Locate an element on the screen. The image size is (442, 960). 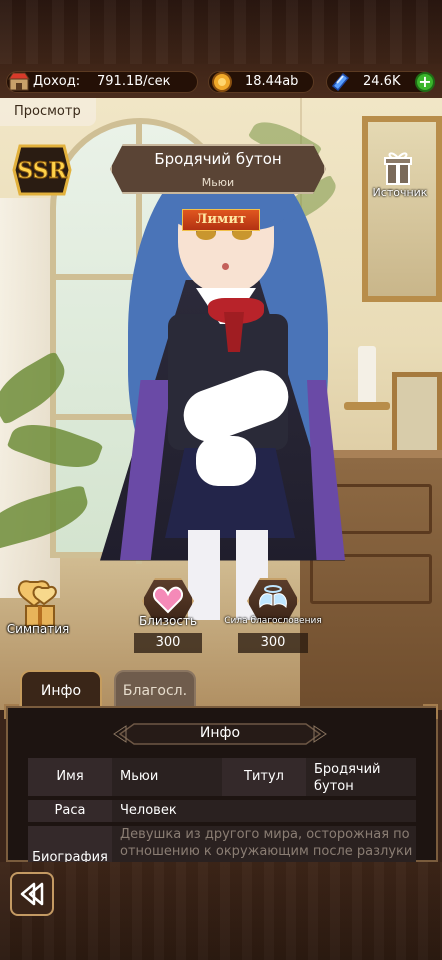
add-gems-button: + is located at coordinates (425, 82).